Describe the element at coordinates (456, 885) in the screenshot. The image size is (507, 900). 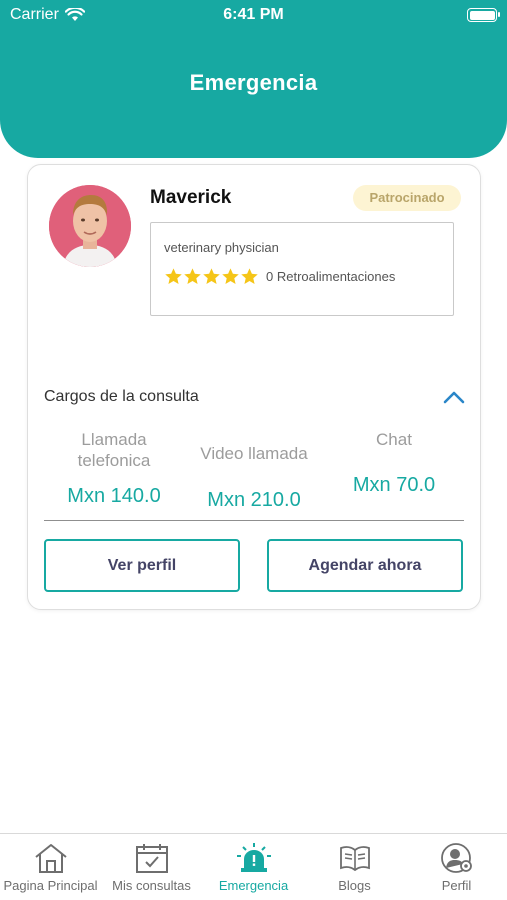
I see `tab-label: Perfil` at that location.